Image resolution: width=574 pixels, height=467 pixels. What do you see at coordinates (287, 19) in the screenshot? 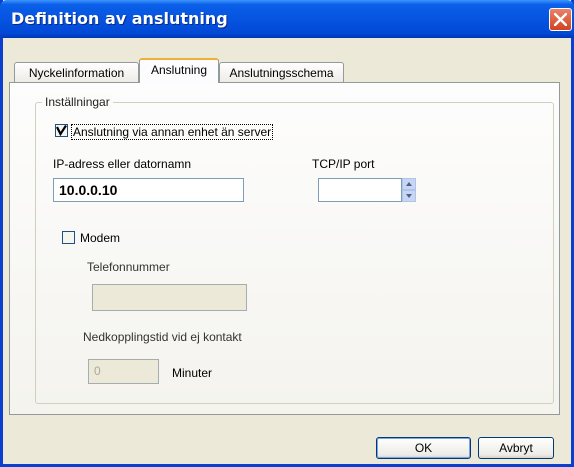
I see `title-bar: Definition av anslutning` at bounding box center [287, 19].